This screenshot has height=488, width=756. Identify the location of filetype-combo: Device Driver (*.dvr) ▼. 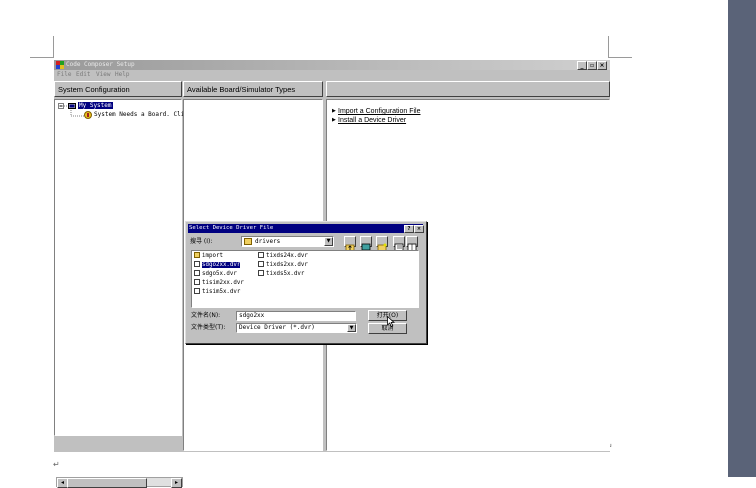
(296, 328).